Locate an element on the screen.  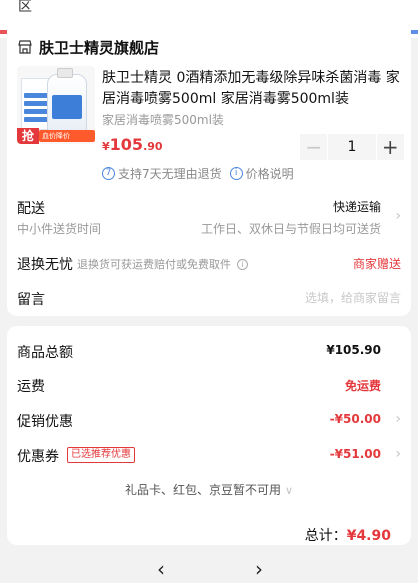
shipping-value: 免运费 is located at coordinates (362, 386).